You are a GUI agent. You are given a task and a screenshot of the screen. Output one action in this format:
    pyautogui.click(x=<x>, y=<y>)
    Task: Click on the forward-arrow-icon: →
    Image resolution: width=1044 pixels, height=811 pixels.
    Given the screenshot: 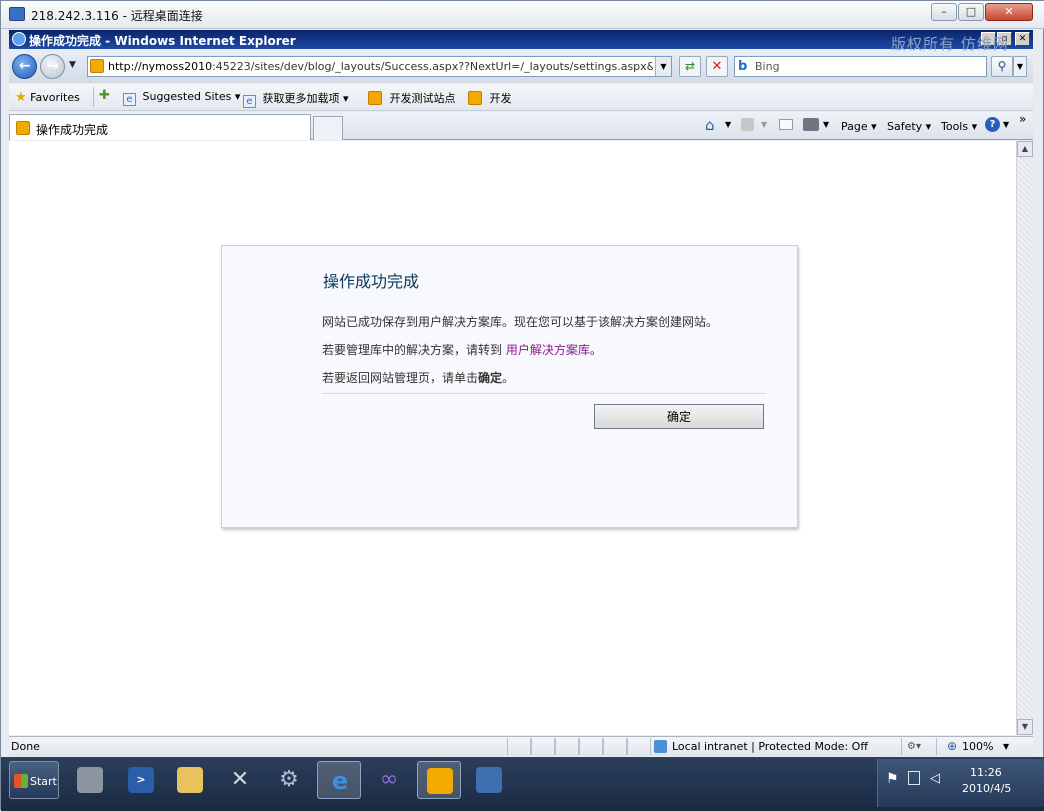 What is the action you would take?
    pyautogui.click(x=53, y=66)
    